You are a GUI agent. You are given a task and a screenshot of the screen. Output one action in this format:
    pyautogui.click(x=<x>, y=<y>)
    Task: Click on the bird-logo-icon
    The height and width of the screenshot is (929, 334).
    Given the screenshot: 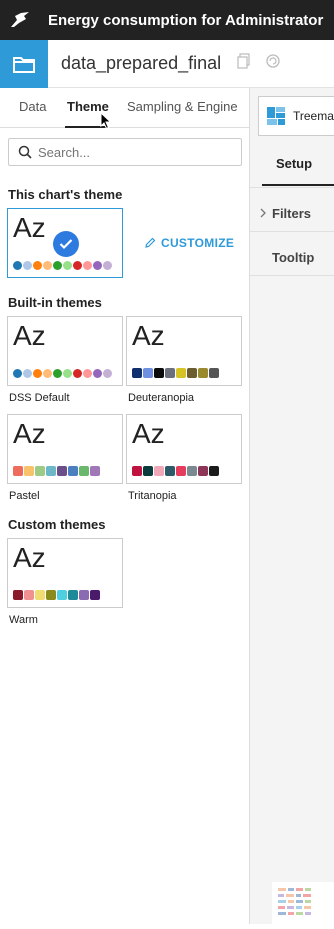 What is the action you would take?
    pyautogui.click(x=20, y=20)
    